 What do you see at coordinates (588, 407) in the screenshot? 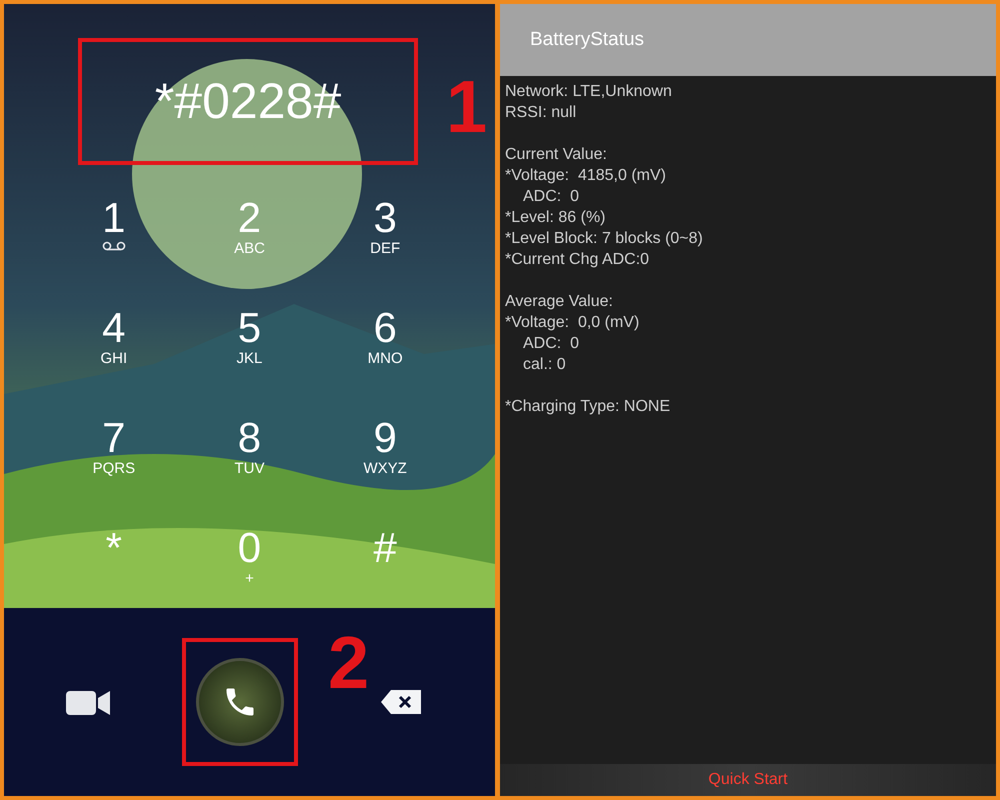
I see `info-line: *Charging Type: NONE` at bounding box center [588, 407].